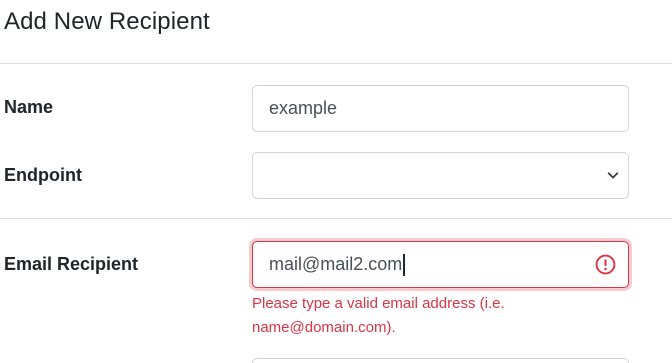 The width and height of the screenshot is (672, 363). I want to click on name-label: Name, so click(29, 107).